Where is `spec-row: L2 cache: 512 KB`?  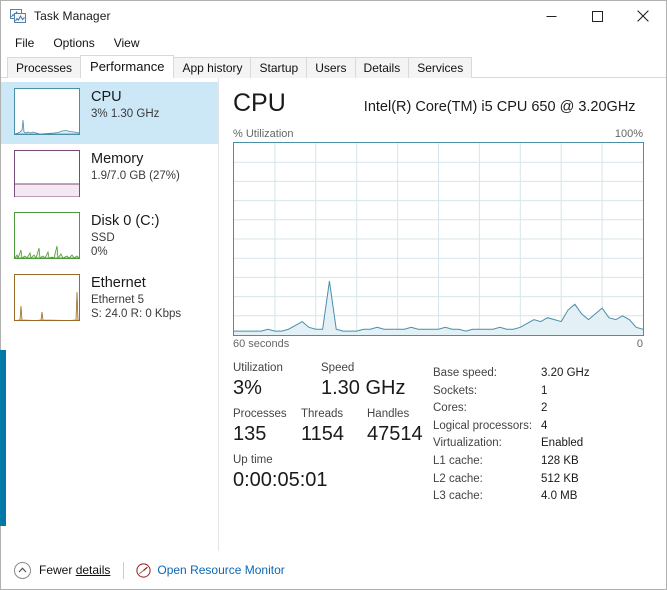 spec-row: L2 cache: 512 KB is located at coordinates (538, 480).